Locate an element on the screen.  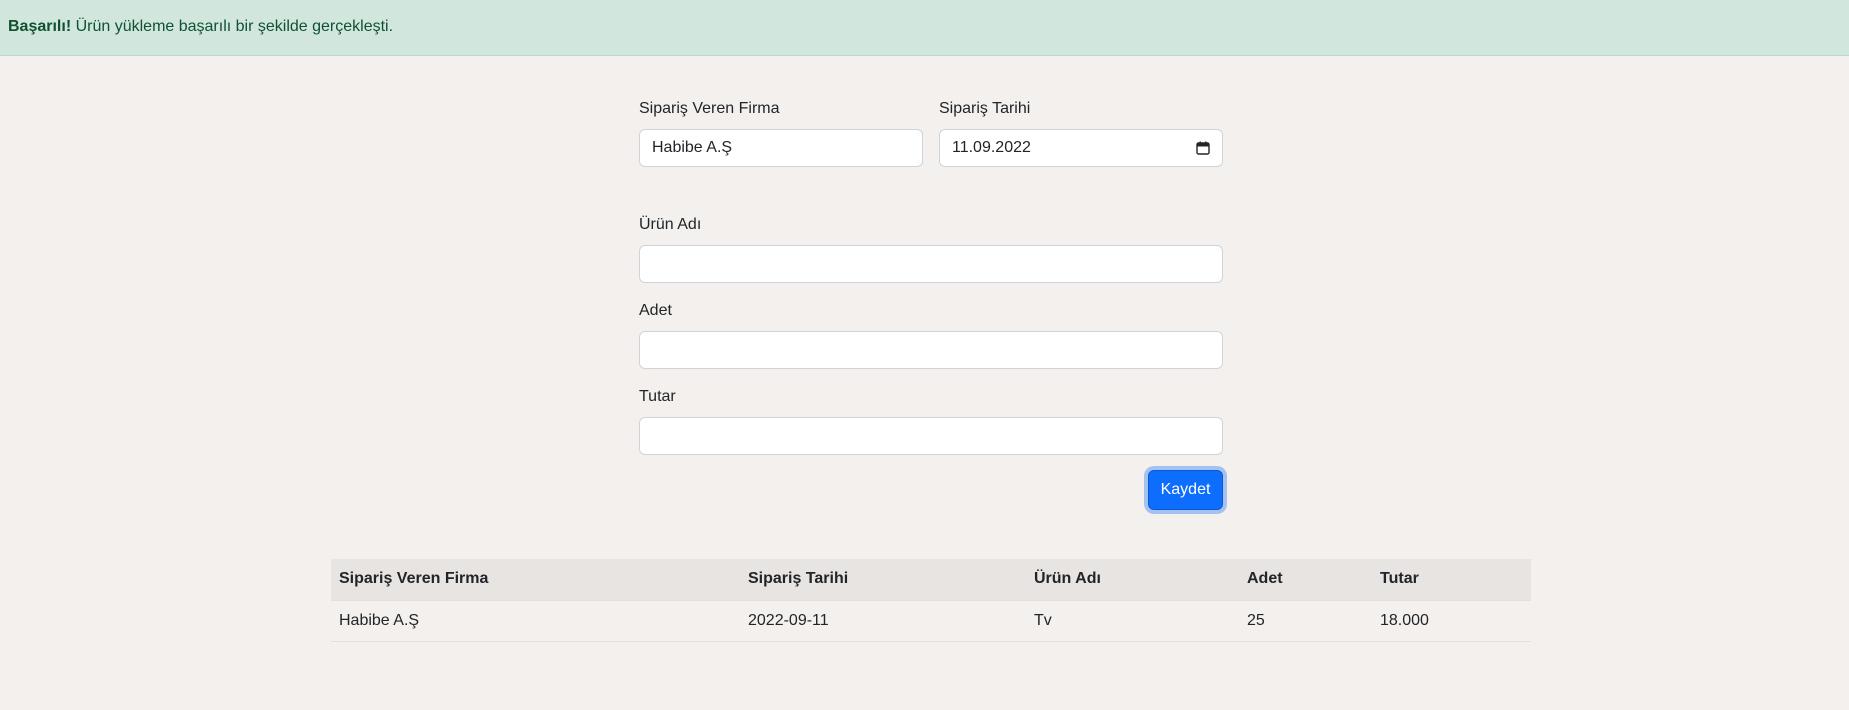
product-input is located at coordinates (931, 264).